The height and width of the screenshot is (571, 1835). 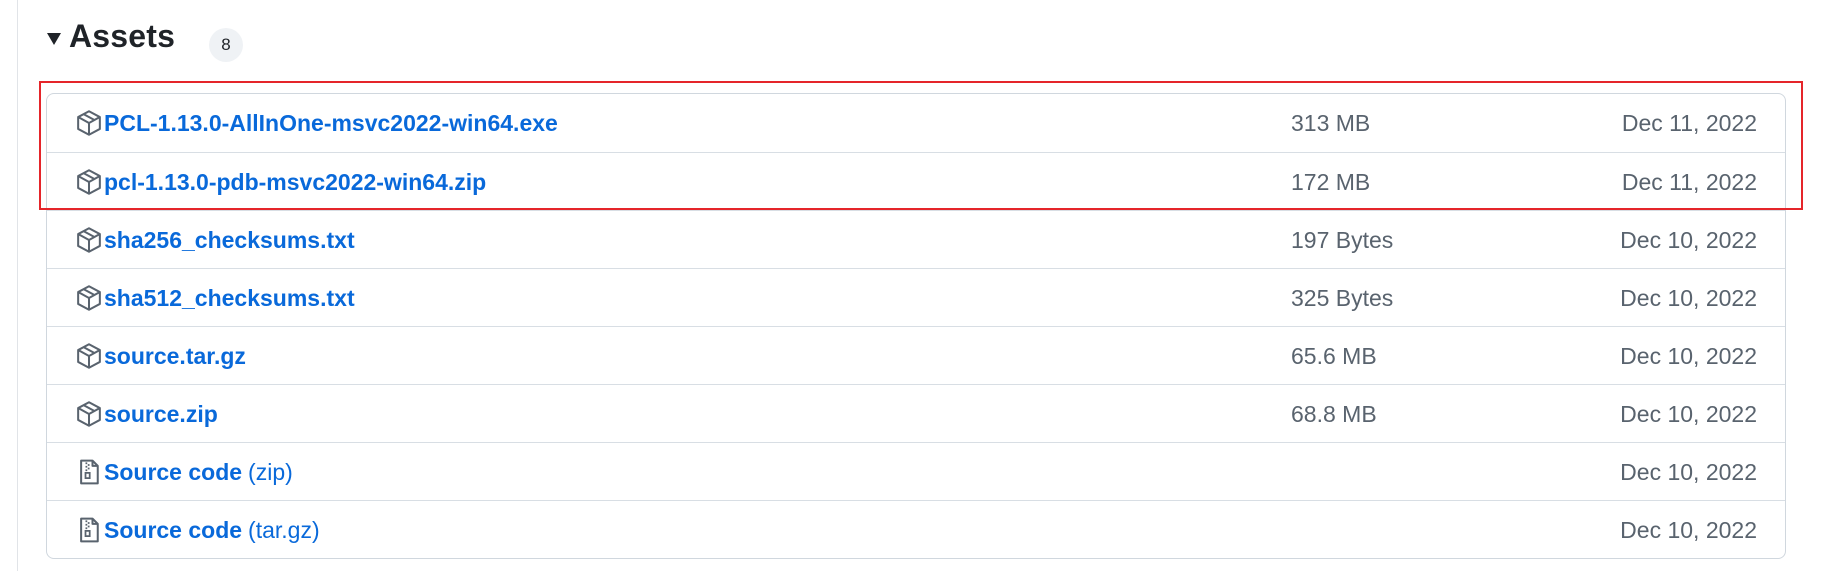 I want to click on asset-link: source.zip, so click(x=161, y=414).